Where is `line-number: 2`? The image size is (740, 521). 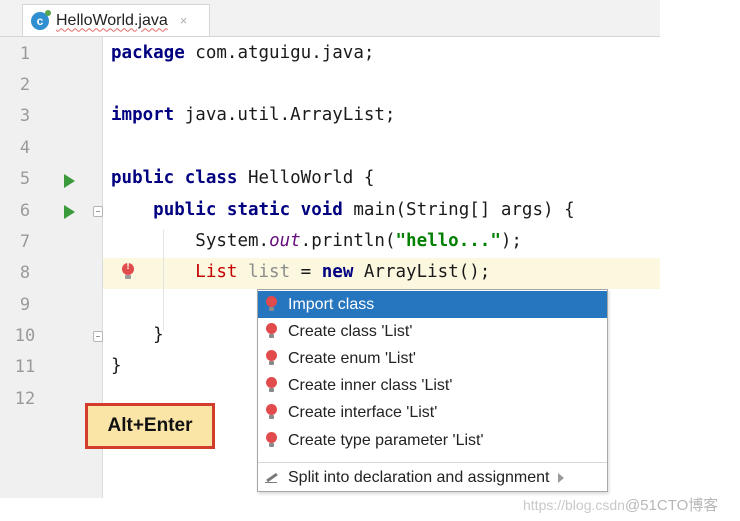
line-number: 2 is located at coordinates (25, 85).